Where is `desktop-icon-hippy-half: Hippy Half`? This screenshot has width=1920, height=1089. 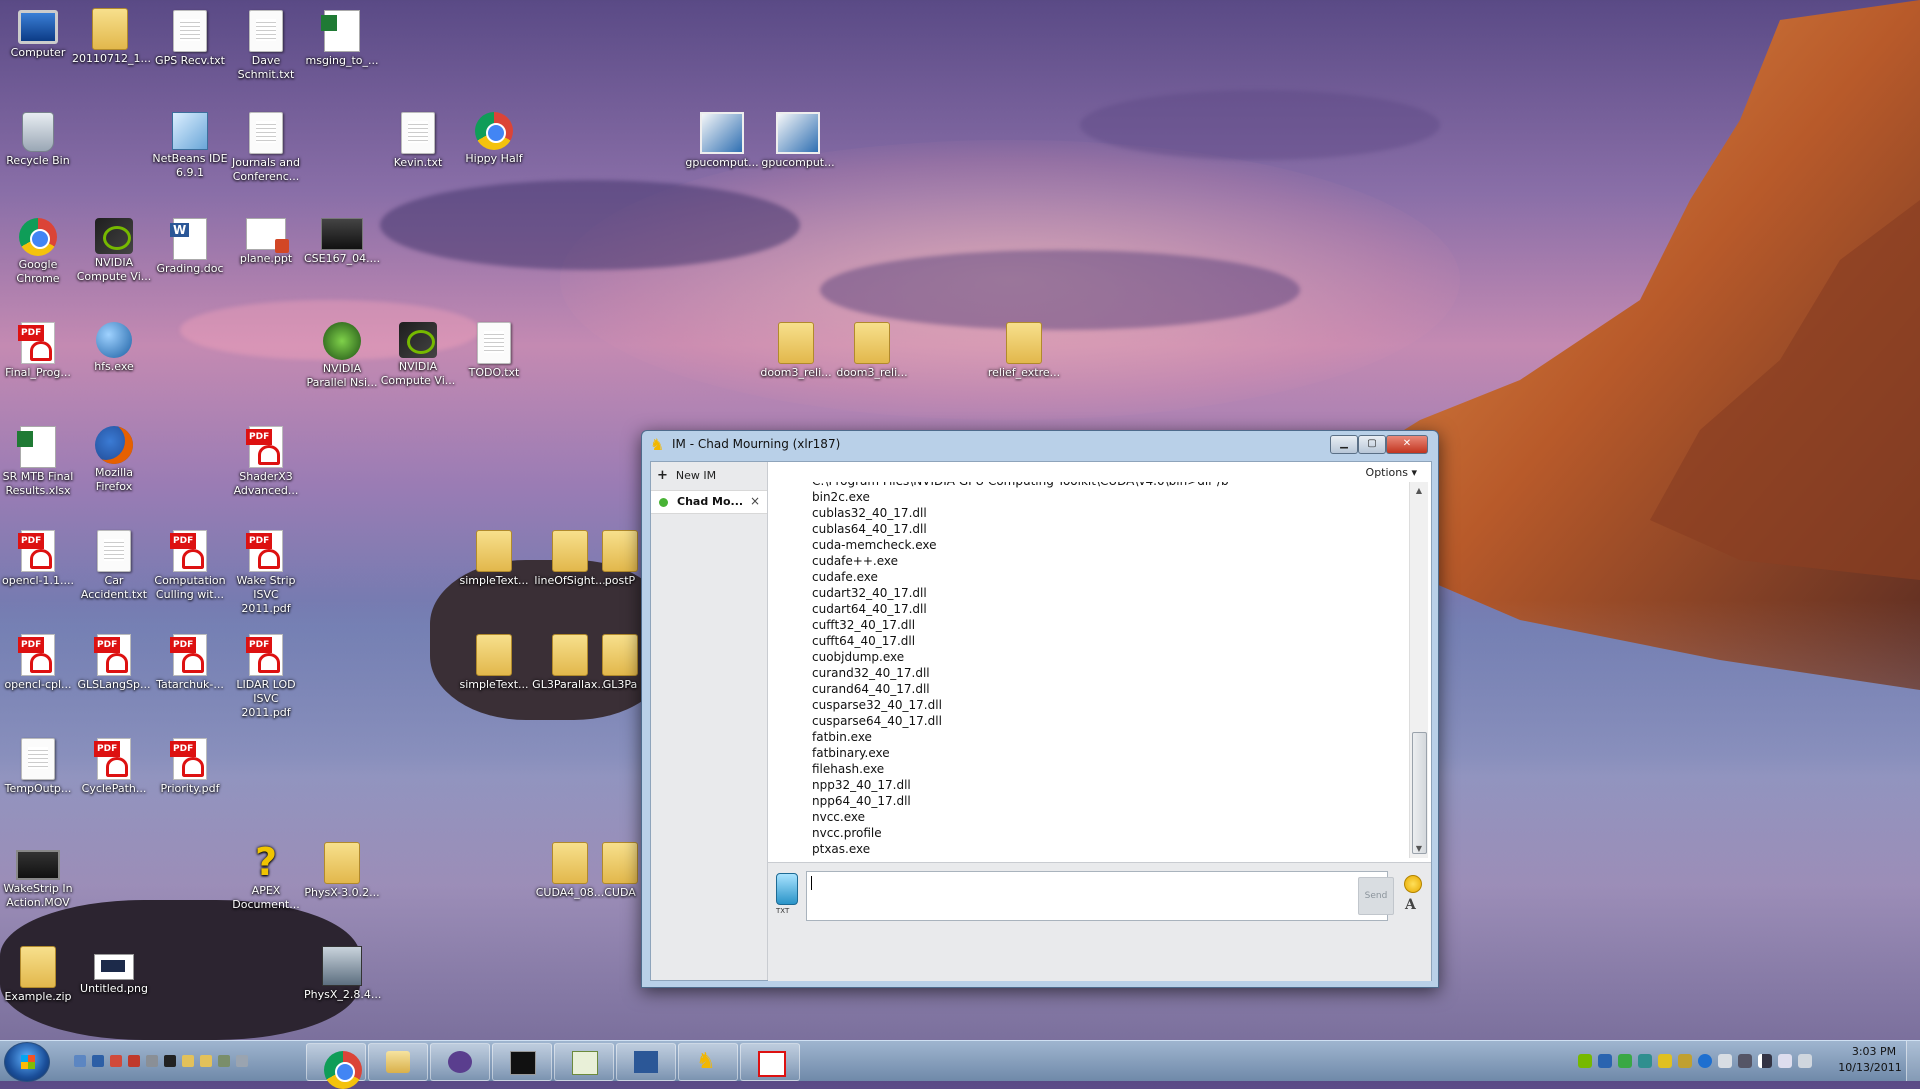
desktop-icon-hippy-half: Hippy Half is located at coordinates (494, 139).